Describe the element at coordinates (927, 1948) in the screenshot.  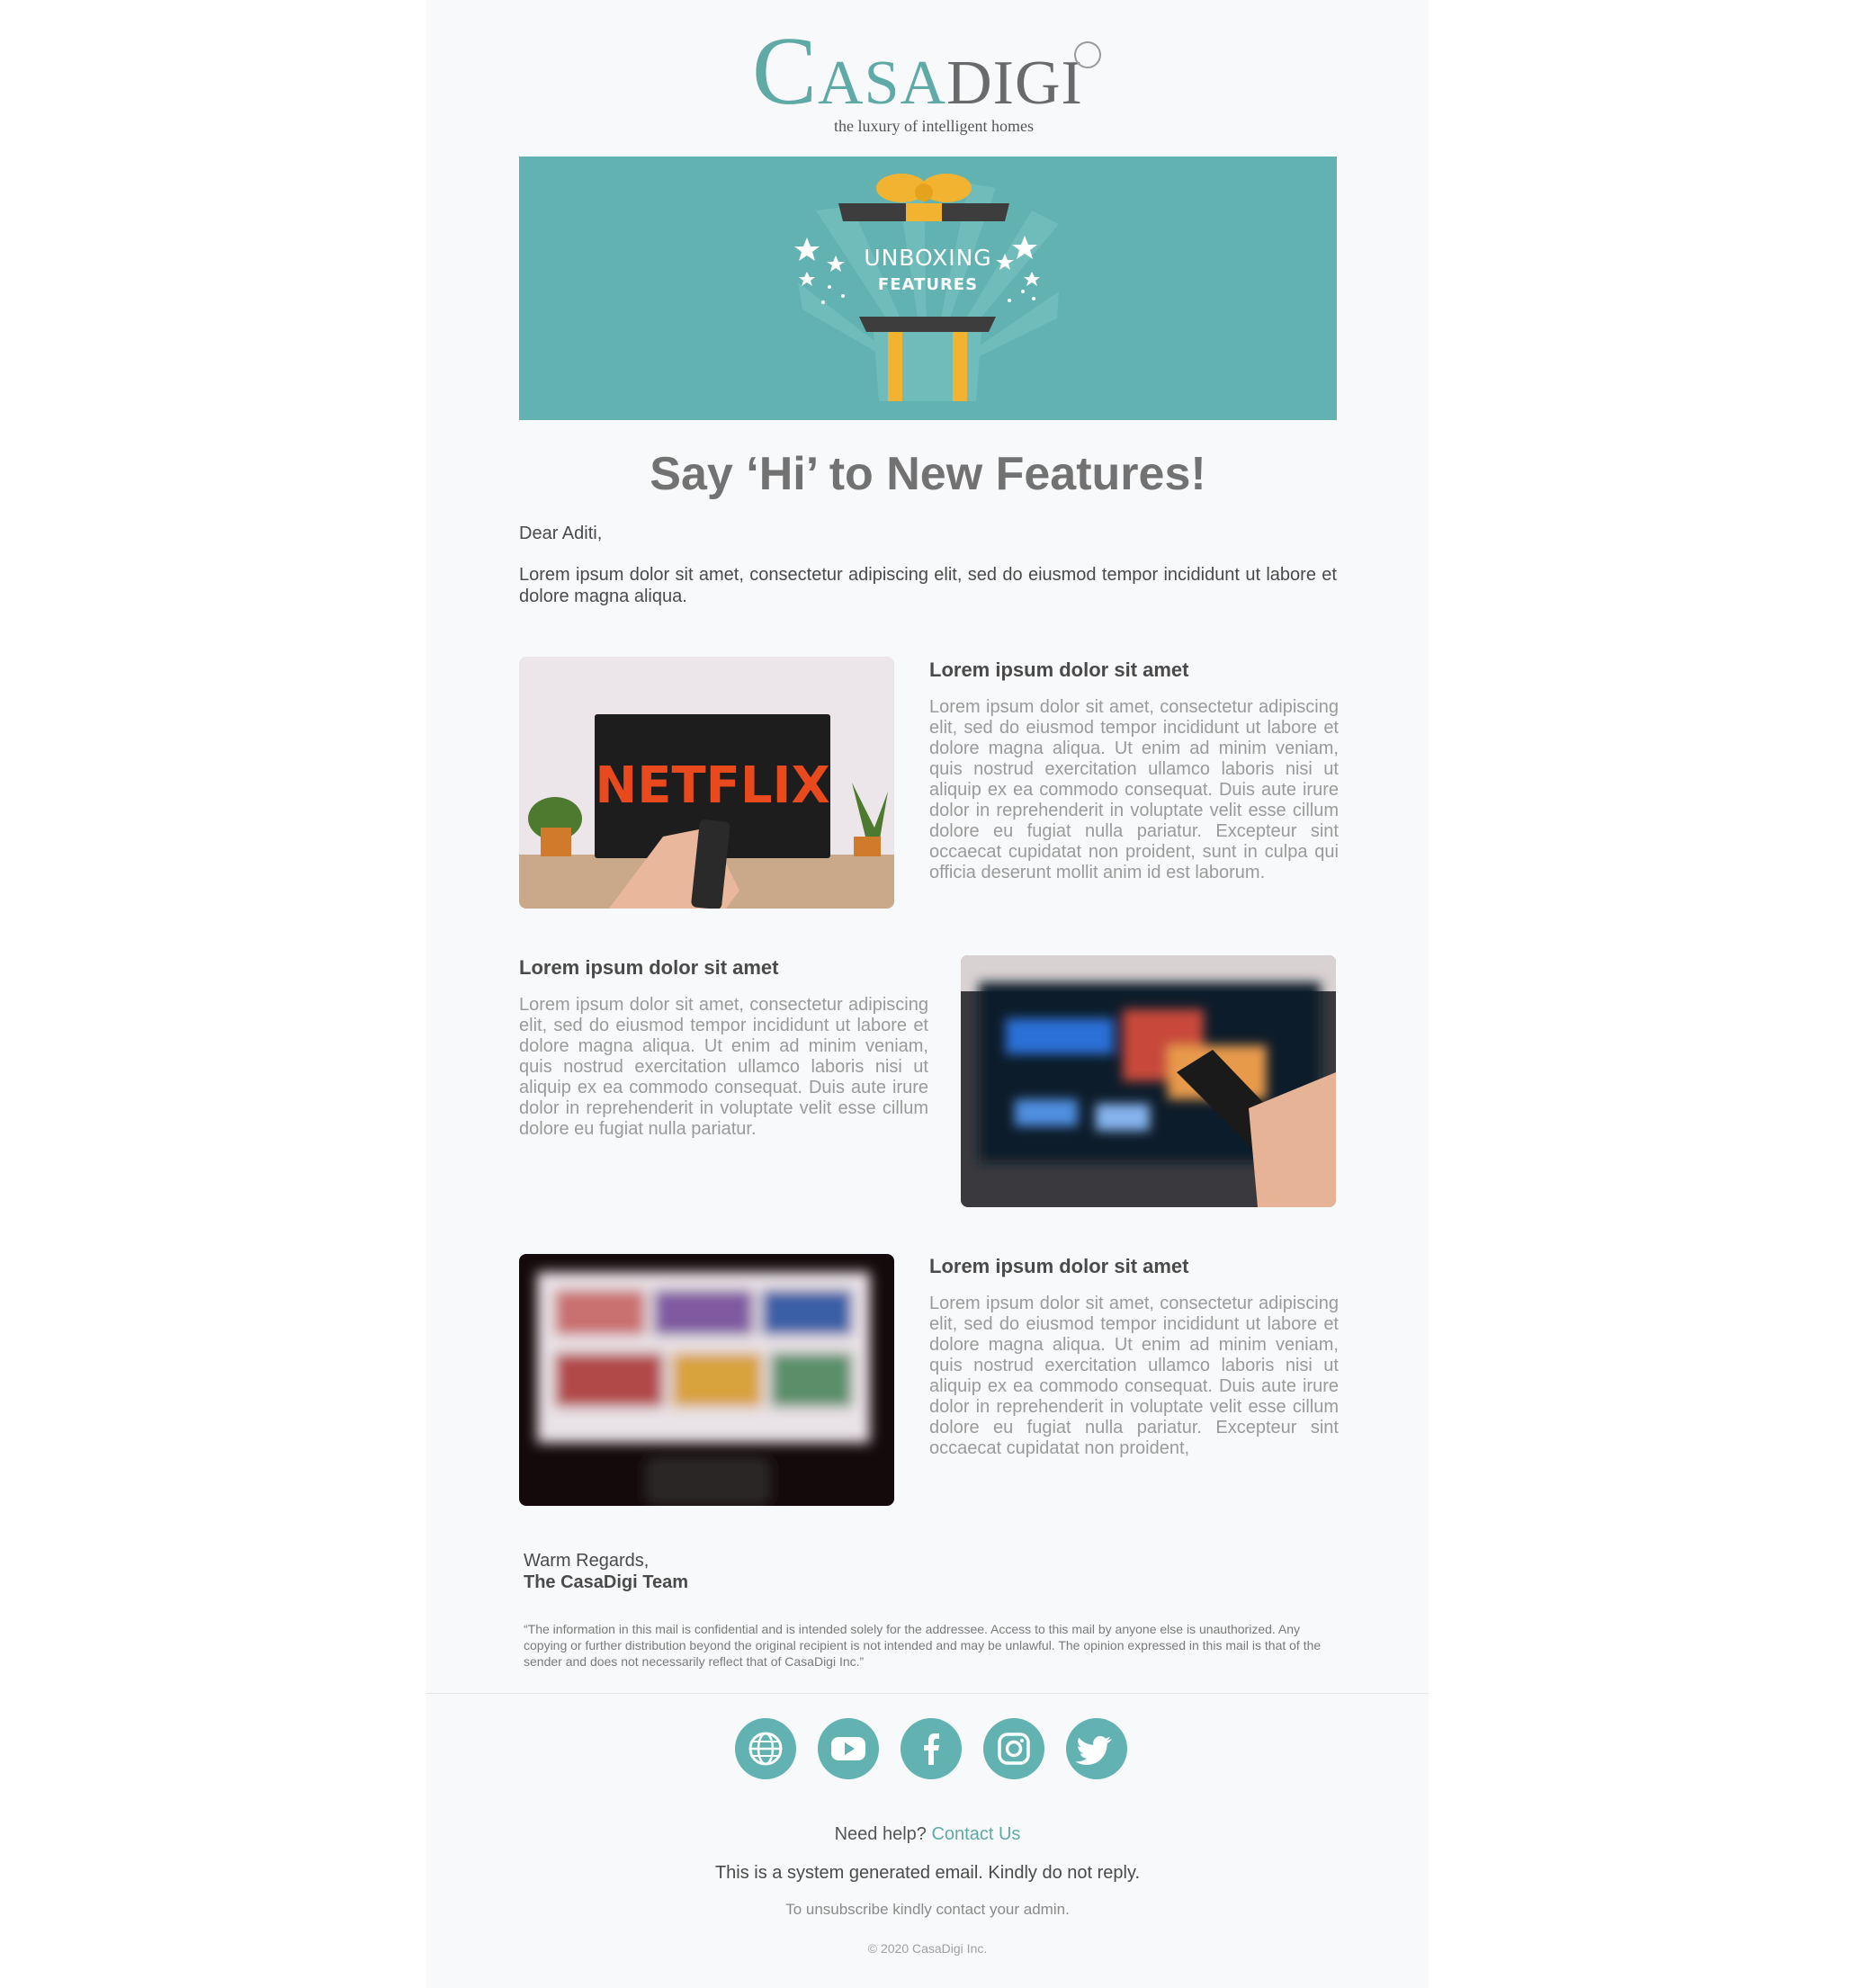
I see `copyright: © 2020 CasaDigi Inc.` at that location.